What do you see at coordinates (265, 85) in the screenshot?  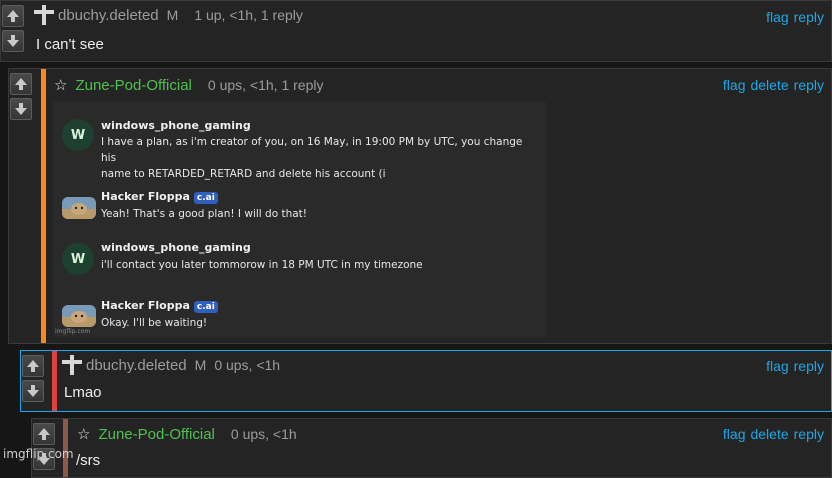 I see `comment-meta: 0 ups, <1h, 1 reply` at bounding box center [265, 85].